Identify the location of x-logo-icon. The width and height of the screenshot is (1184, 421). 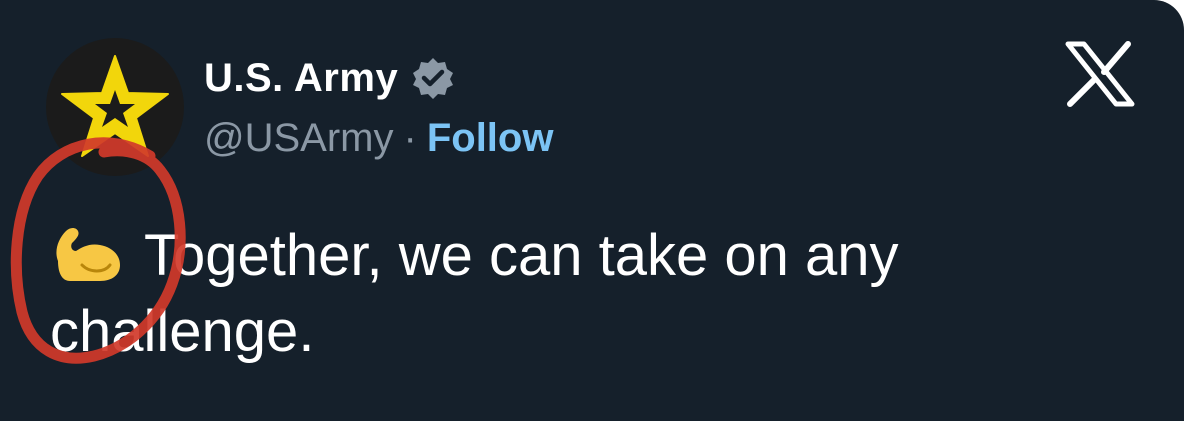
(1100, 74).